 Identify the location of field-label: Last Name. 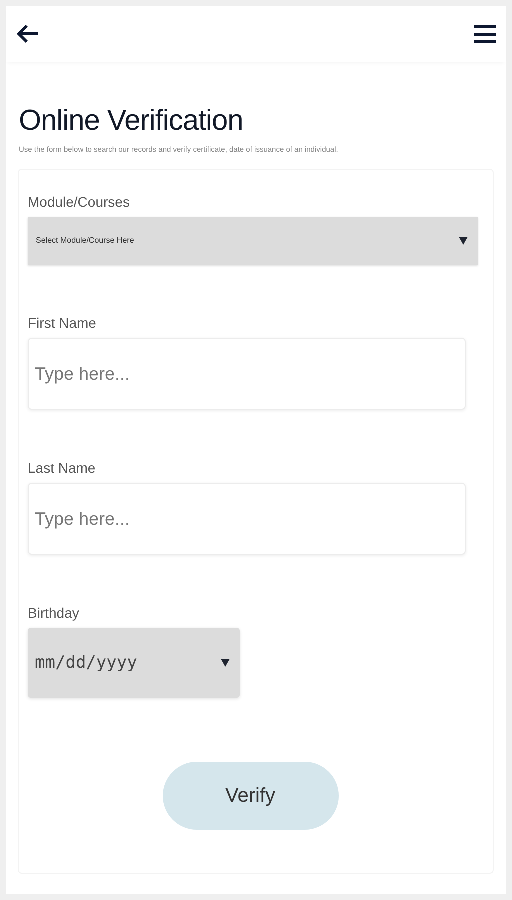
(62, 468).